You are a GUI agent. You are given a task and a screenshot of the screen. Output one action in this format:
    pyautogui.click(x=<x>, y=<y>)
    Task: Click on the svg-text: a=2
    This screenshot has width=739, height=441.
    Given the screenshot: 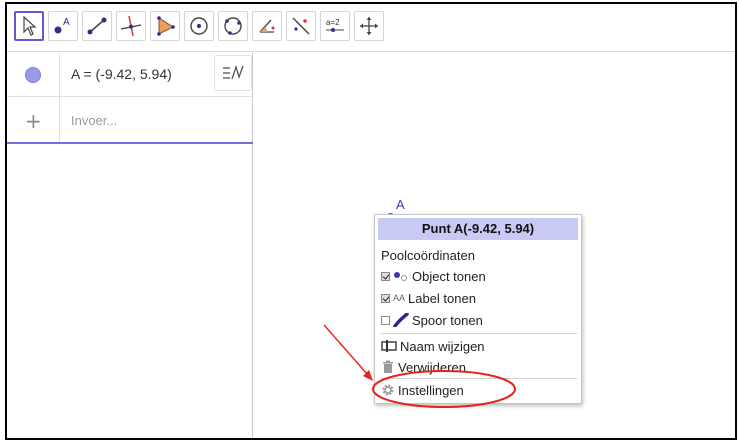 What is the action you would take?
    pyautogui.click(x=333, y=22)
    